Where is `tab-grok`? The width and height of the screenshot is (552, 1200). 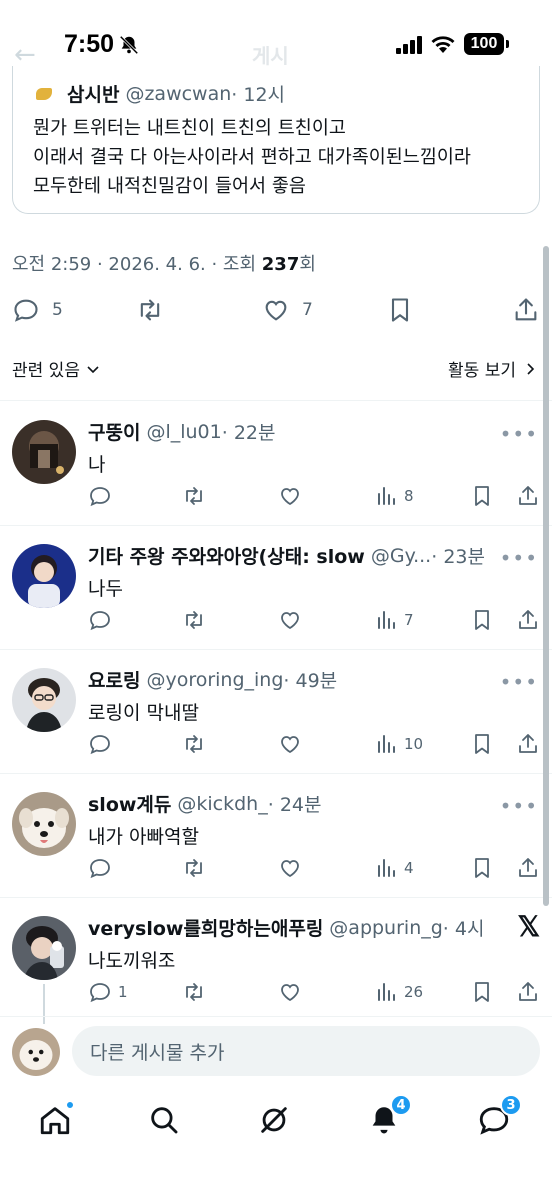
tab-grok is located at coordinates (274, 1120).